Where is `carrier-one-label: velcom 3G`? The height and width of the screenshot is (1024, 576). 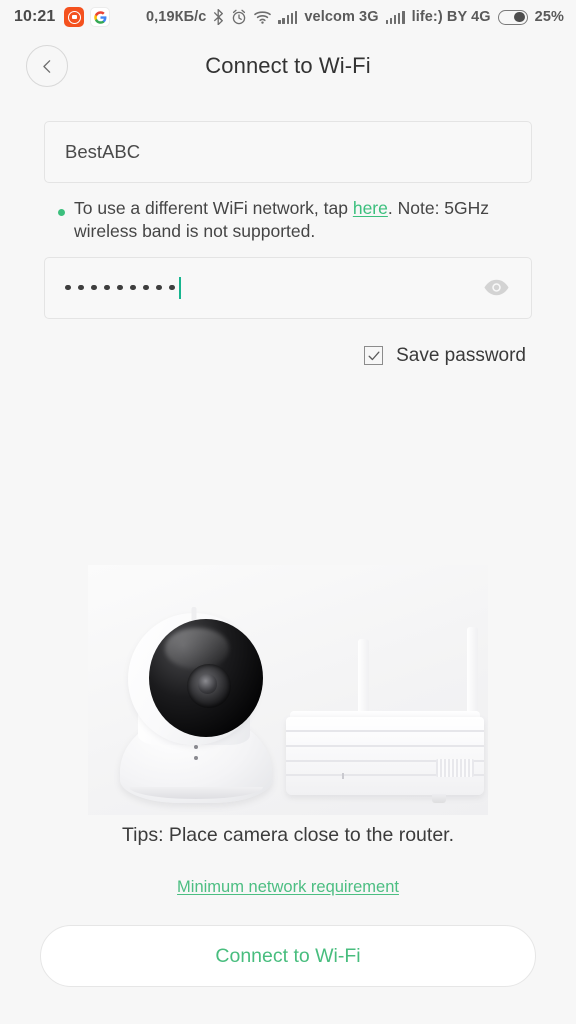
carrier-one-label: velcom 3G is located at coordinates (341, 17).